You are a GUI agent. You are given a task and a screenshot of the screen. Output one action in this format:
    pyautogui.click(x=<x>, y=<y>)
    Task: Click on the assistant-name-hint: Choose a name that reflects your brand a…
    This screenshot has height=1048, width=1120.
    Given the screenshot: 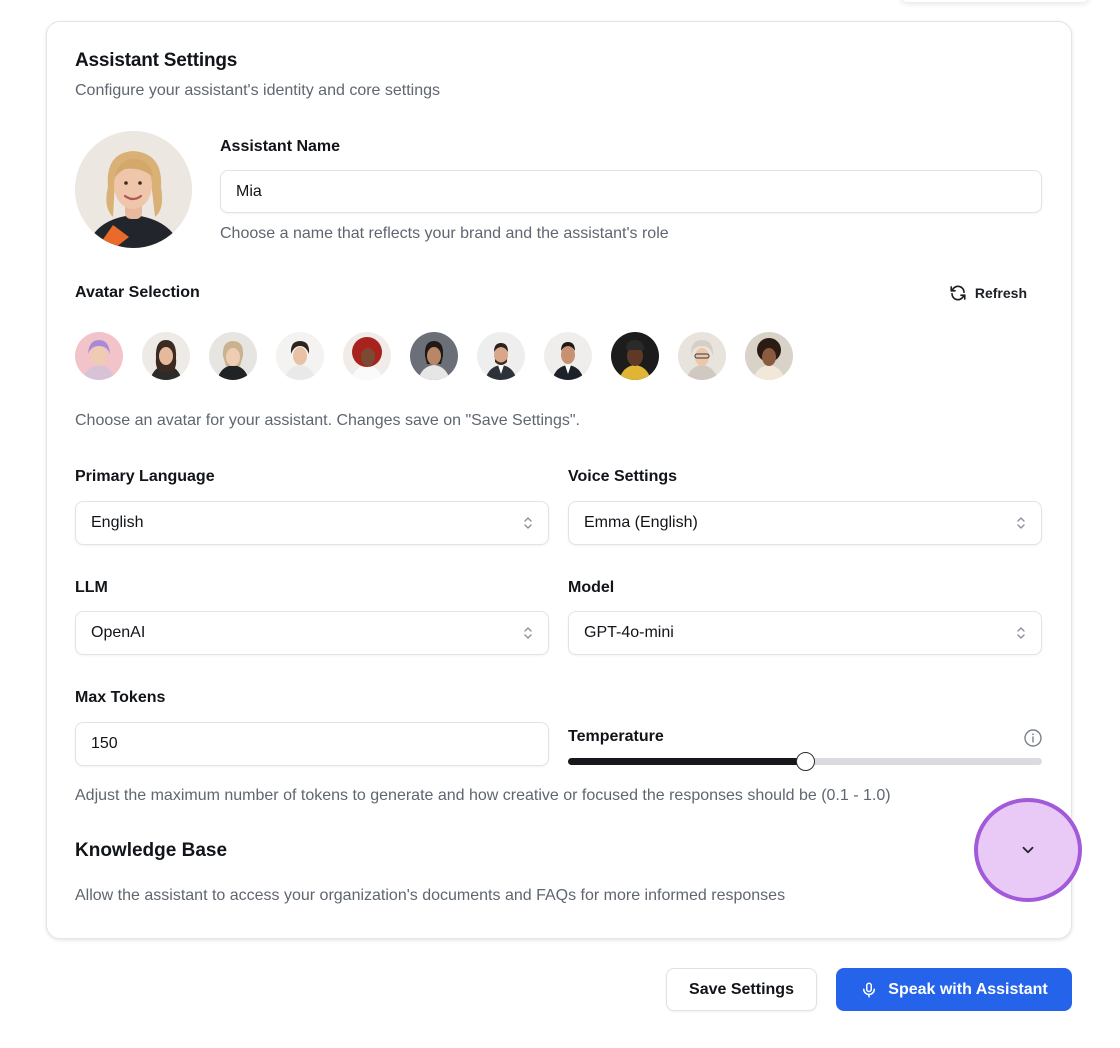 What is the action you would take?
    pyautogui.click(x=444, y=233)
    